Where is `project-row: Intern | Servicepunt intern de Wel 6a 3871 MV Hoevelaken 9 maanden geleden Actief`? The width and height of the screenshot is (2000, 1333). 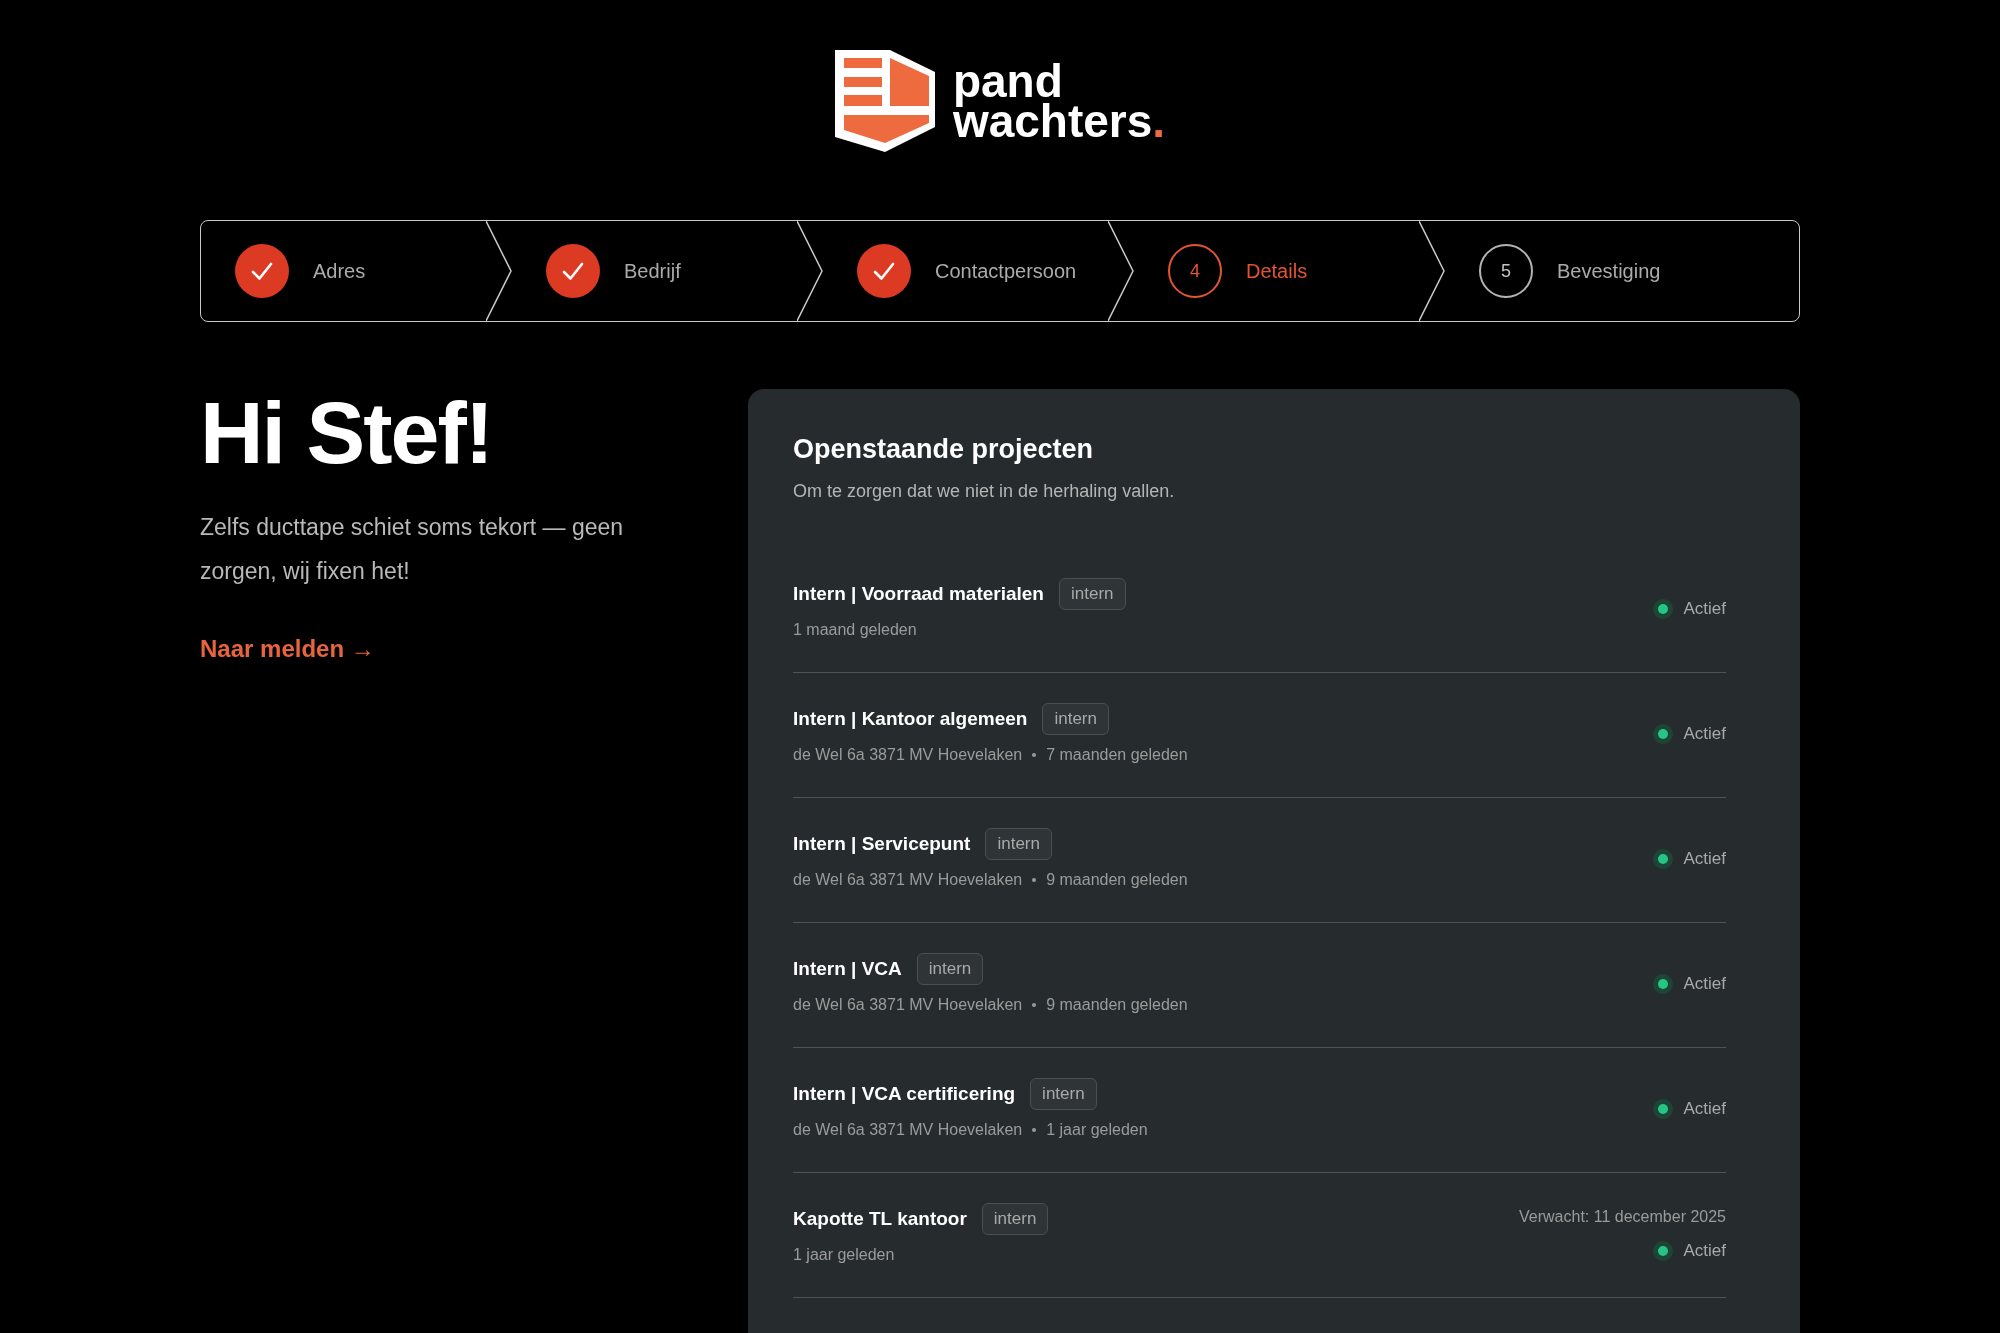 project-row: Intern | Servicepunt intern de Wel 6a 3871 MV Hoevelaken 9 maanden geleden Actief is located at coordinates (1259, 860).